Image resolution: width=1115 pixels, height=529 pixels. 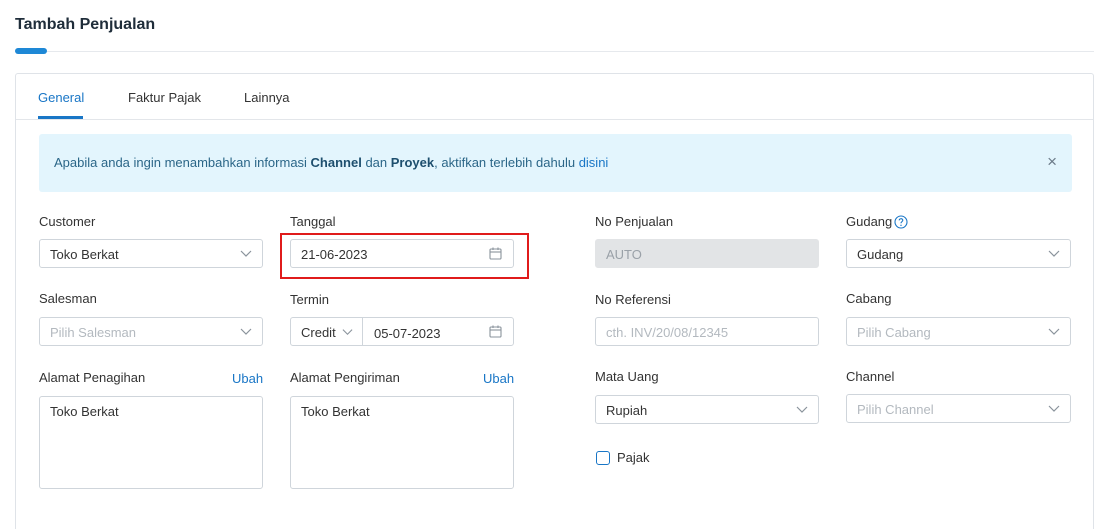 What do you see at coordinates (412, 162) in the screenshot?
I see `alert-project: Proyek` at bounding box center [412, 162].